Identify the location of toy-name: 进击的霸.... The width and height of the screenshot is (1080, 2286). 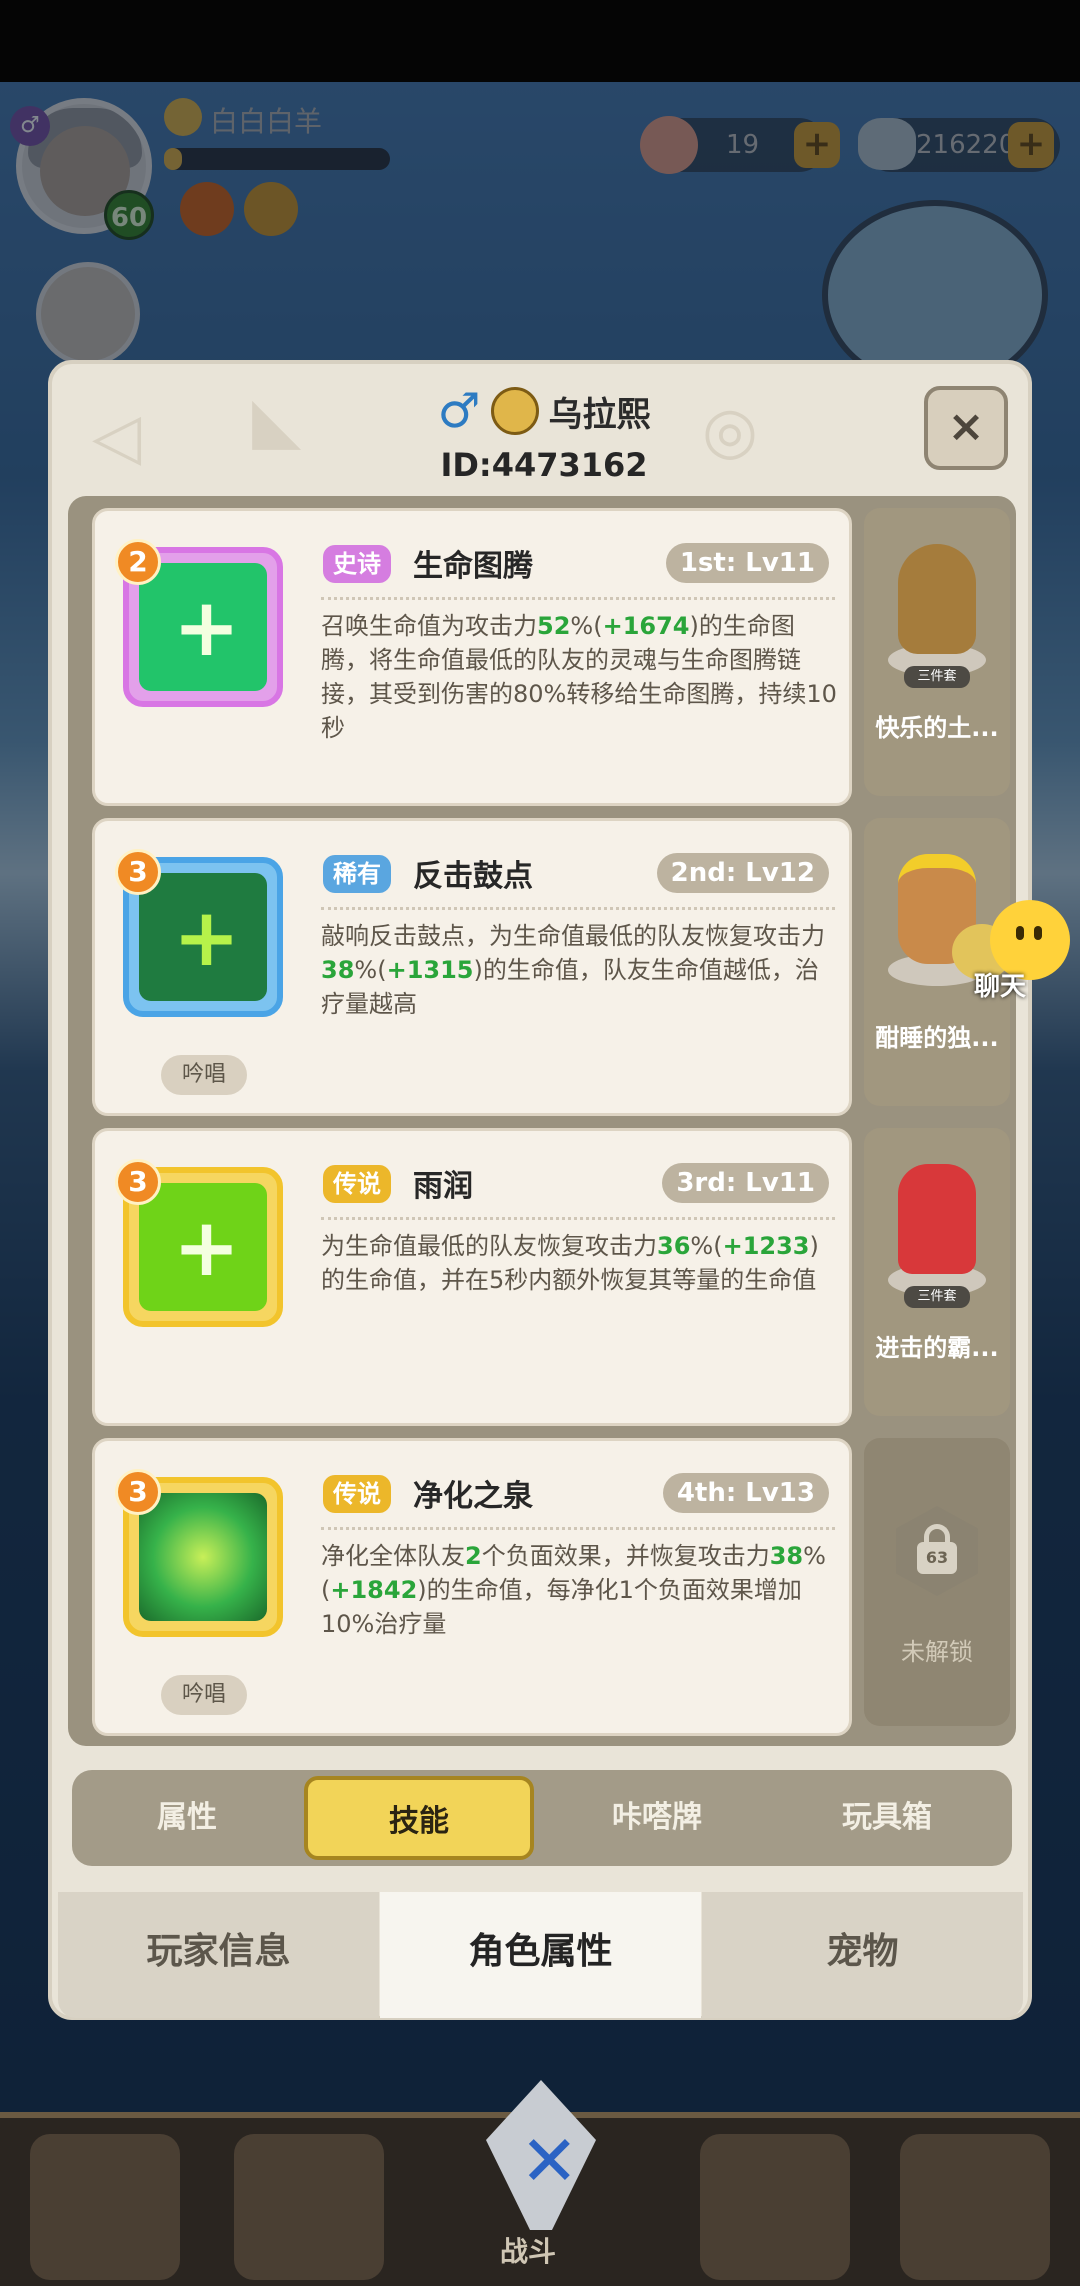
(937, 1348).